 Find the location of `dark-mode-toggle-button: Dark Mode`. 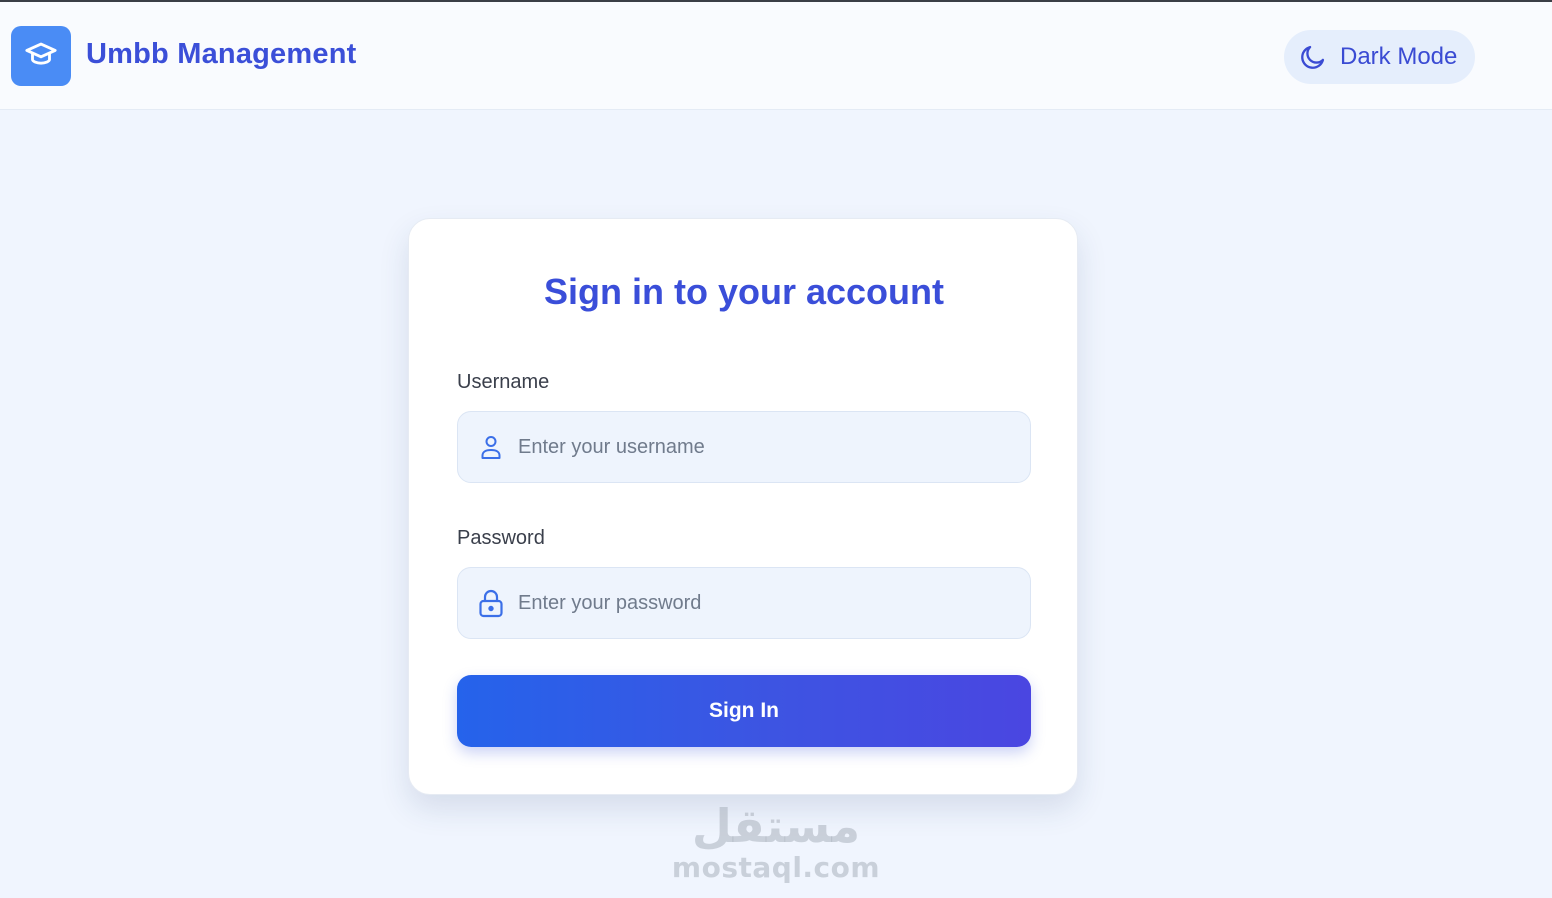

dark-mode-toggle-button: Dark Mode is located at coordinates (1379, 57).